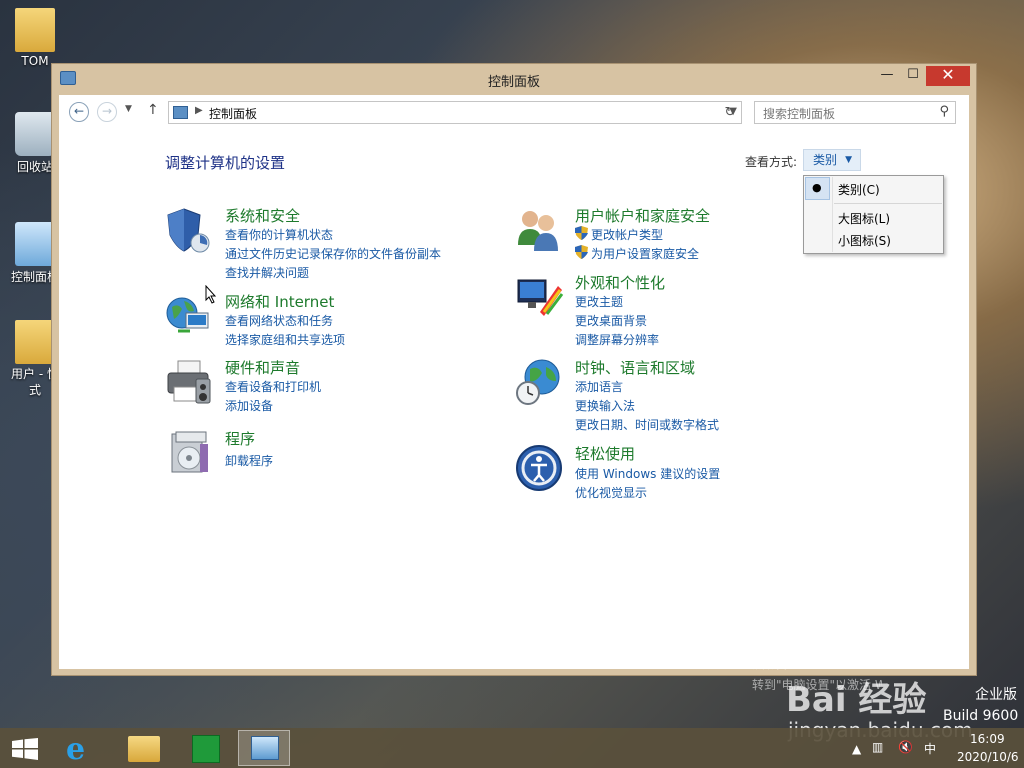  I want to click on users-icon, so click(539, 230).